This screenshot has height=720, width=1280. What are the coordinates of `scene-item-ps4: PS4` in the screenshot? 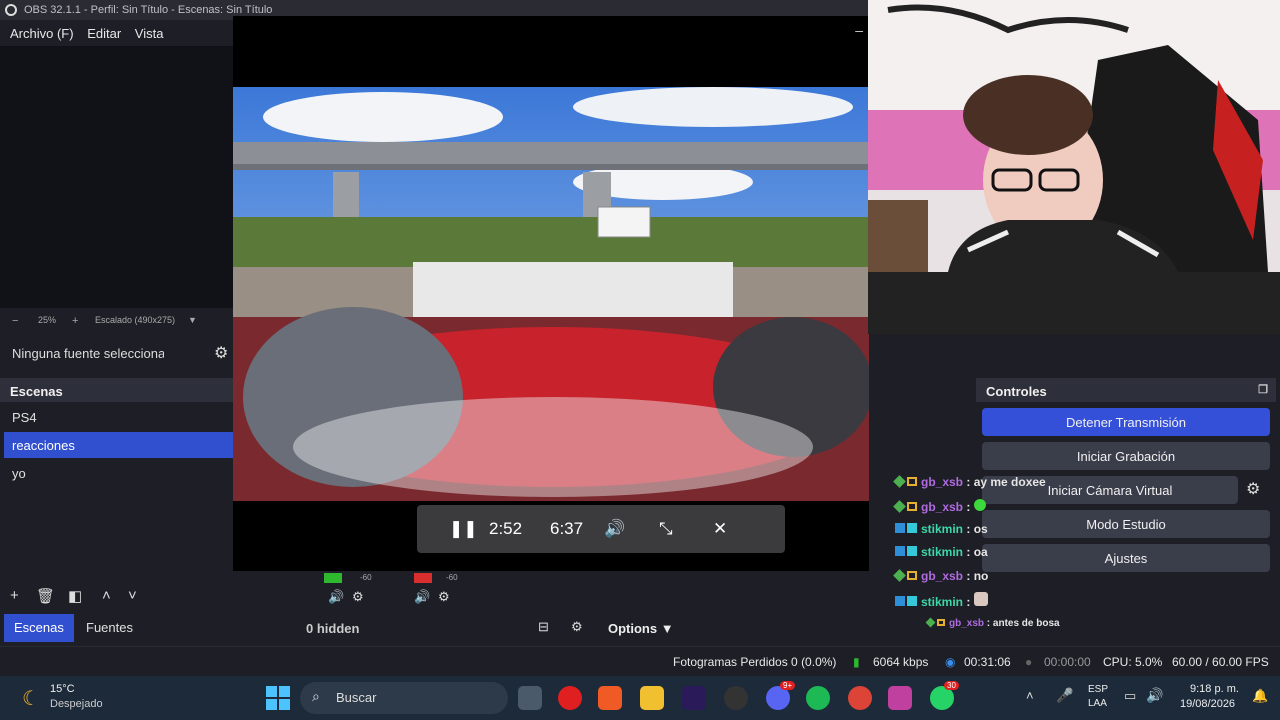 It's located at (118, 417).